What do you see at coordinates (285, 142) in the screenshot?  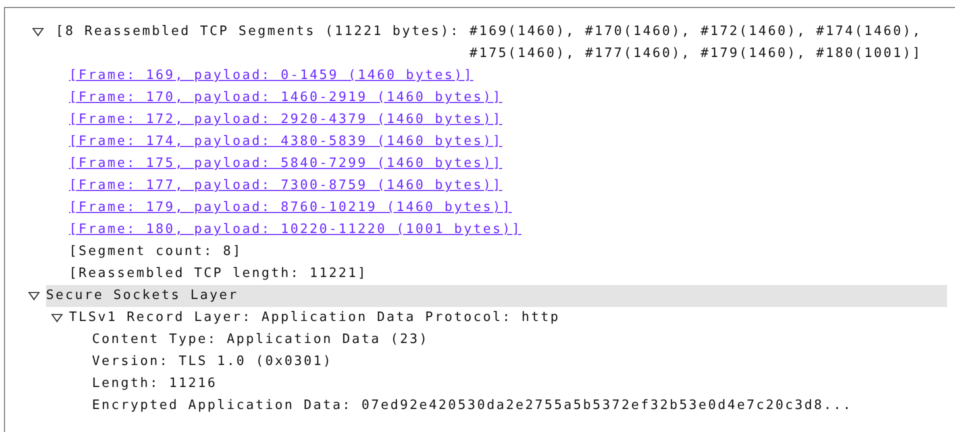 I see `frame-link: [Frame: 174, payload: 4380-5839 (1460 bytes)]` at bounding box center [285, 142].